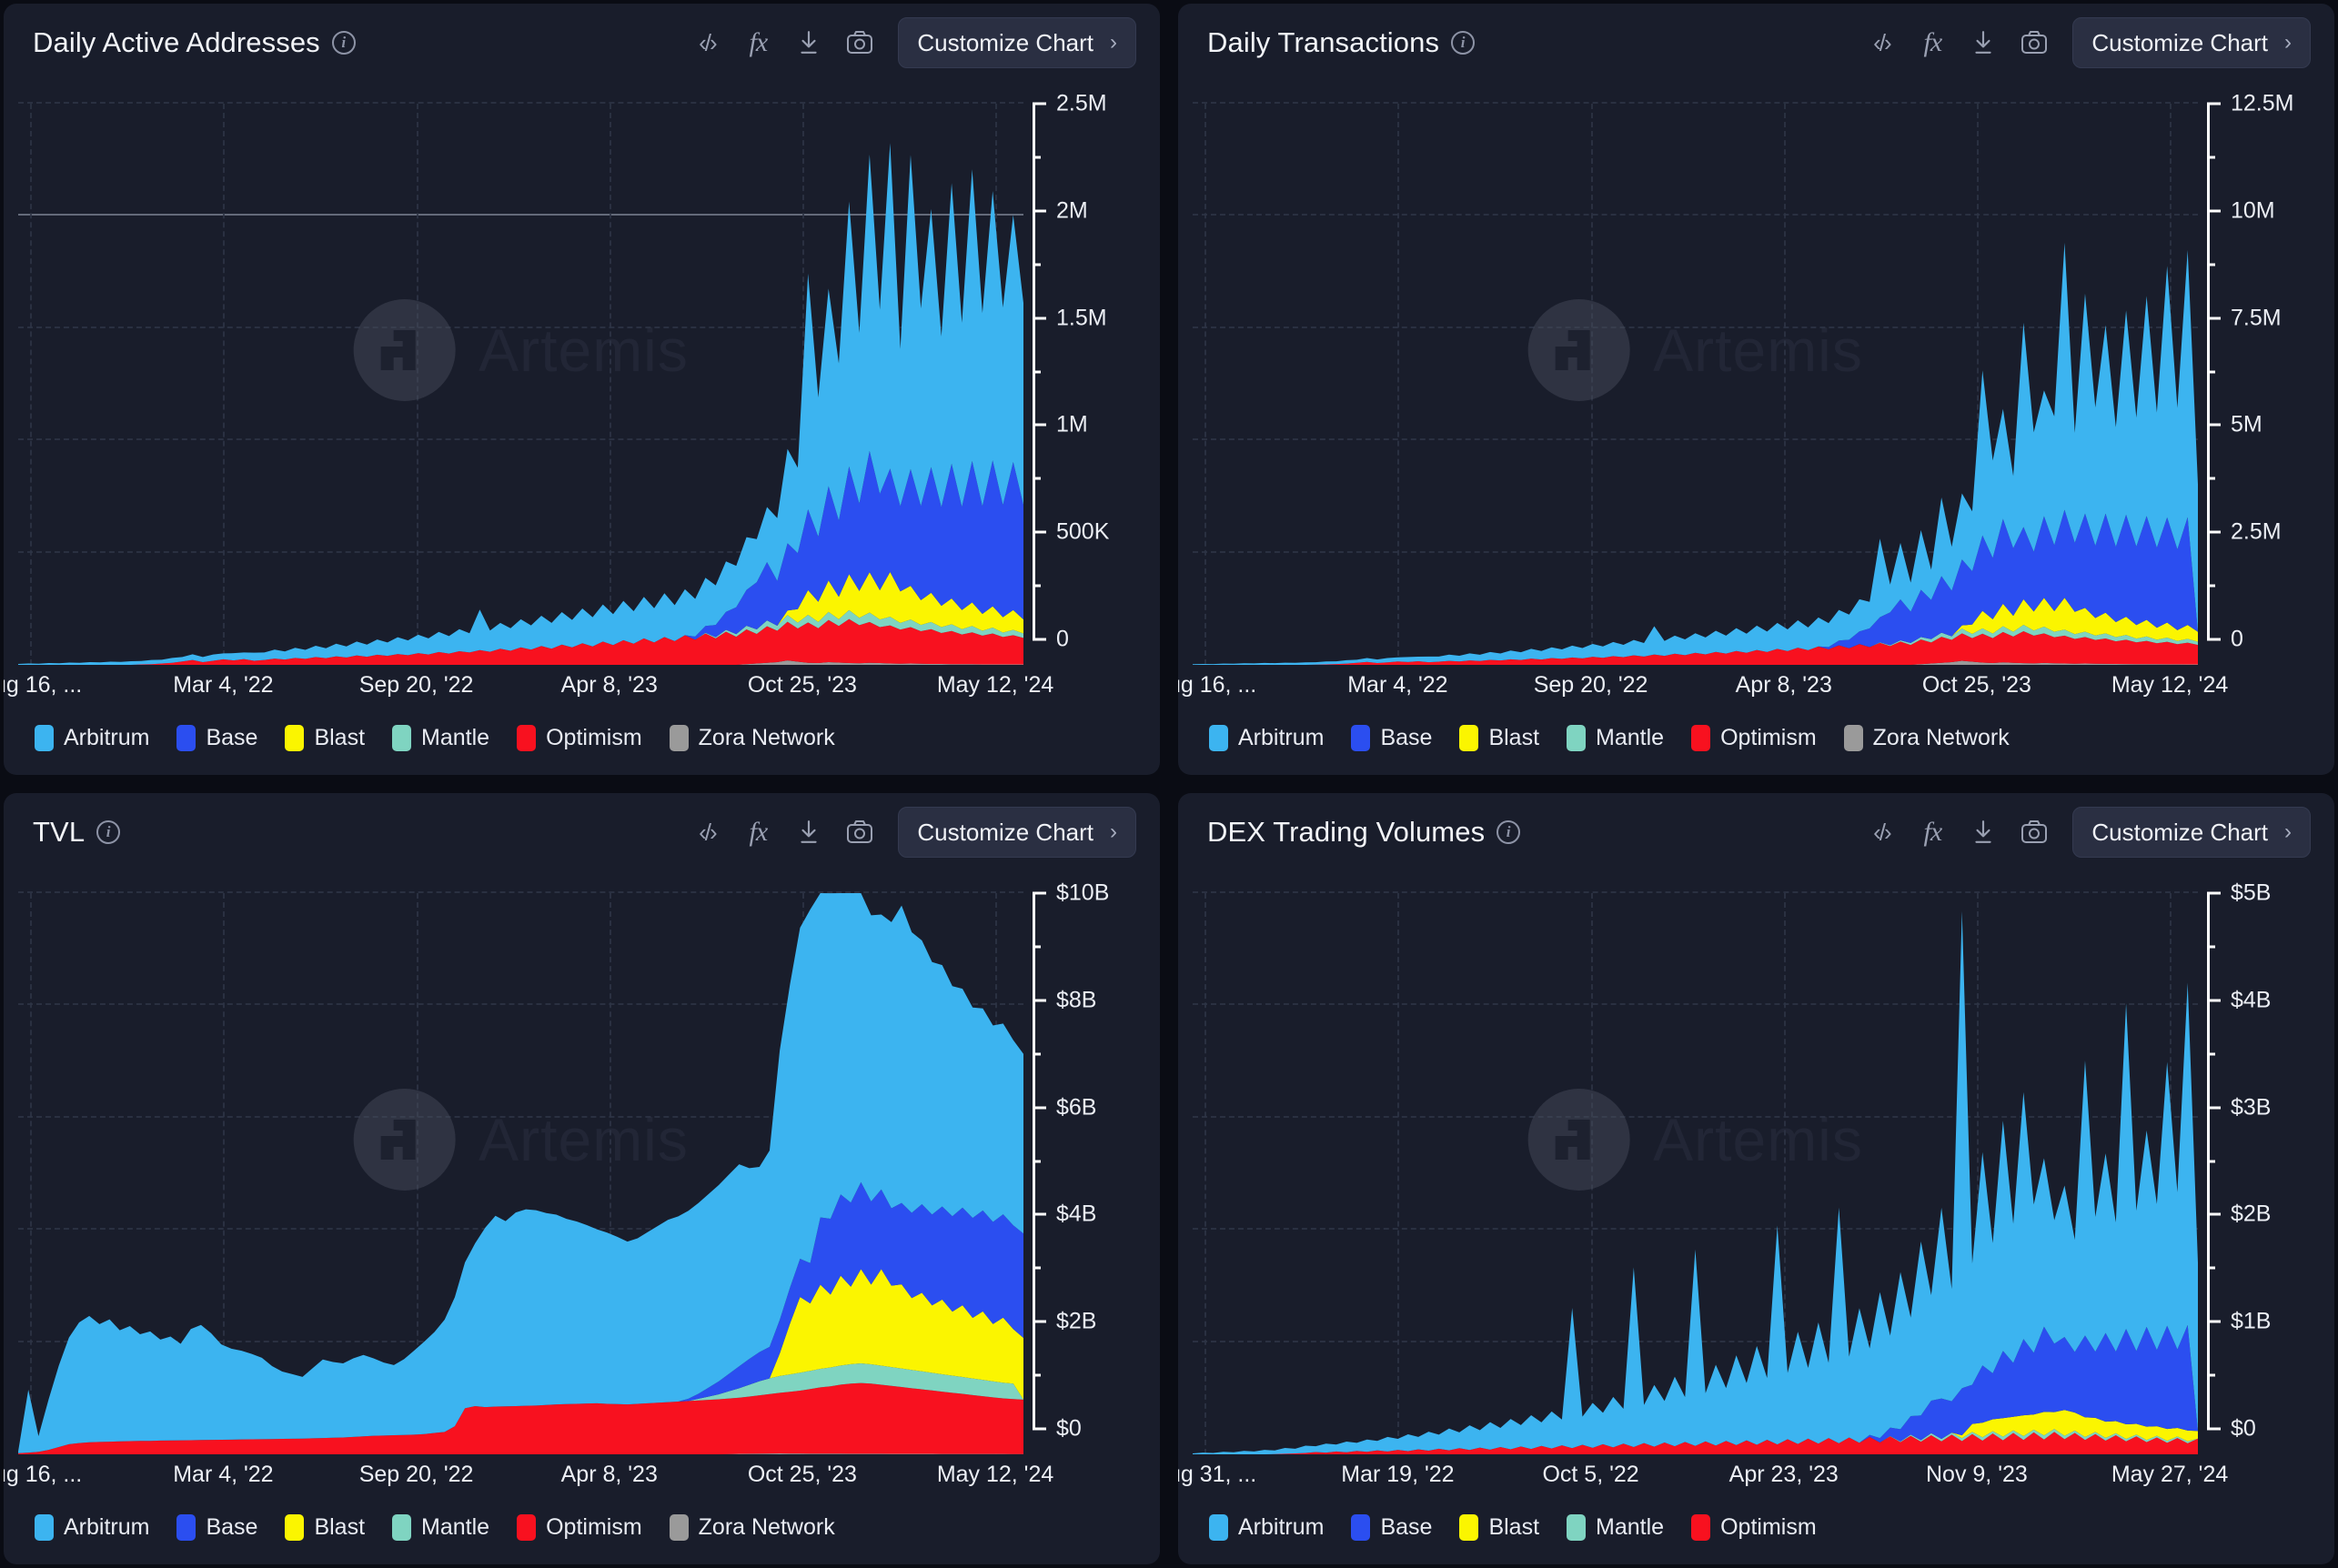 The height and width of the screenshot is (1568, 2338). I want to click on code-icon-glyph: ‹/›, so click(708, 832).